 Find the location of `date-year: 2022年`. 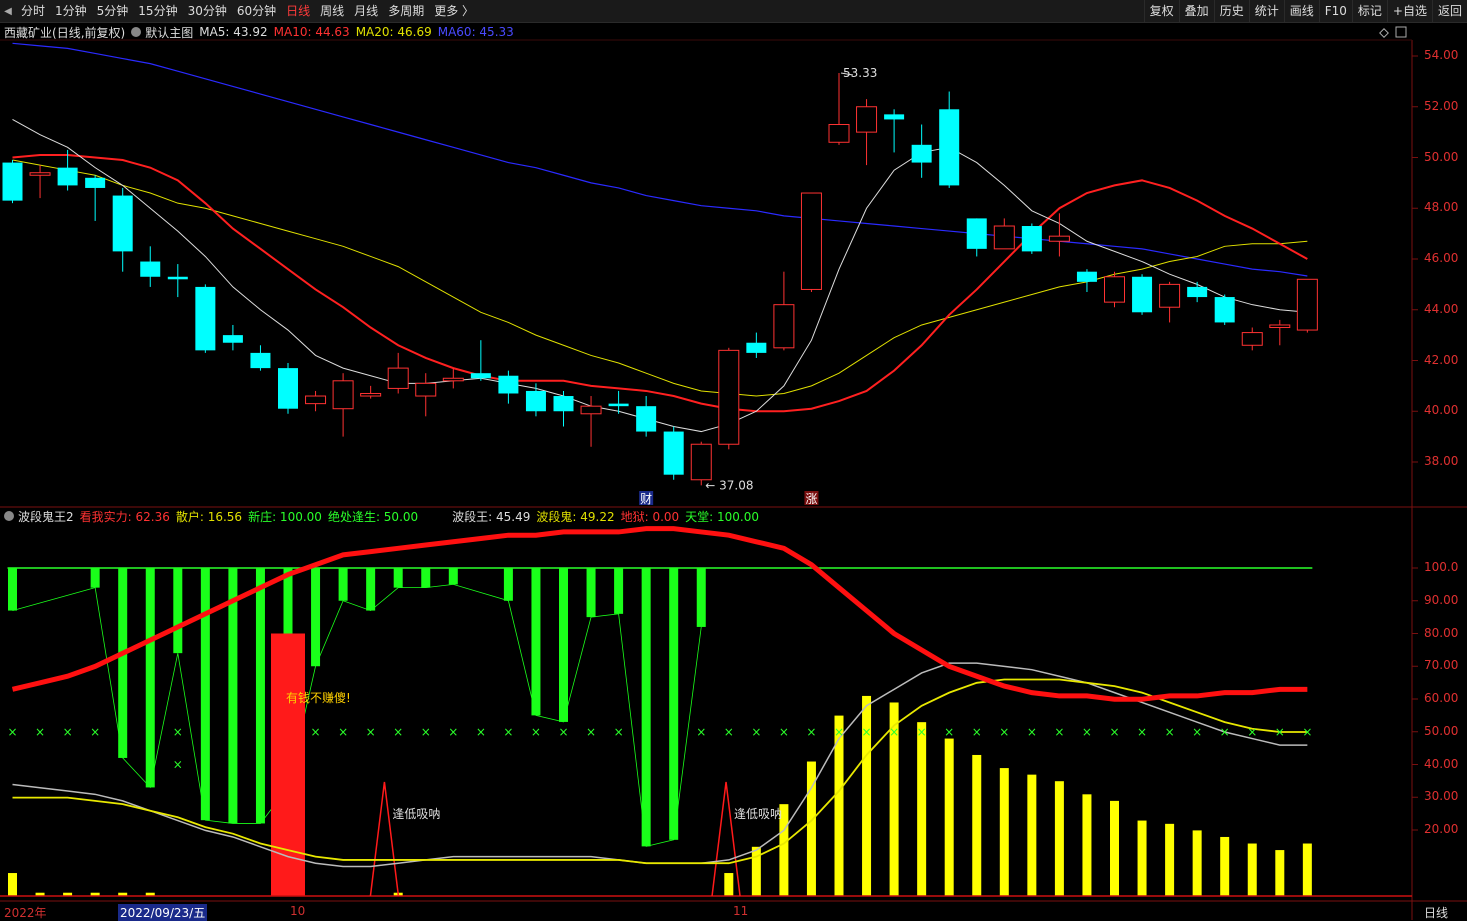

date-year: 2022年 is located at coordinates (25, 913).